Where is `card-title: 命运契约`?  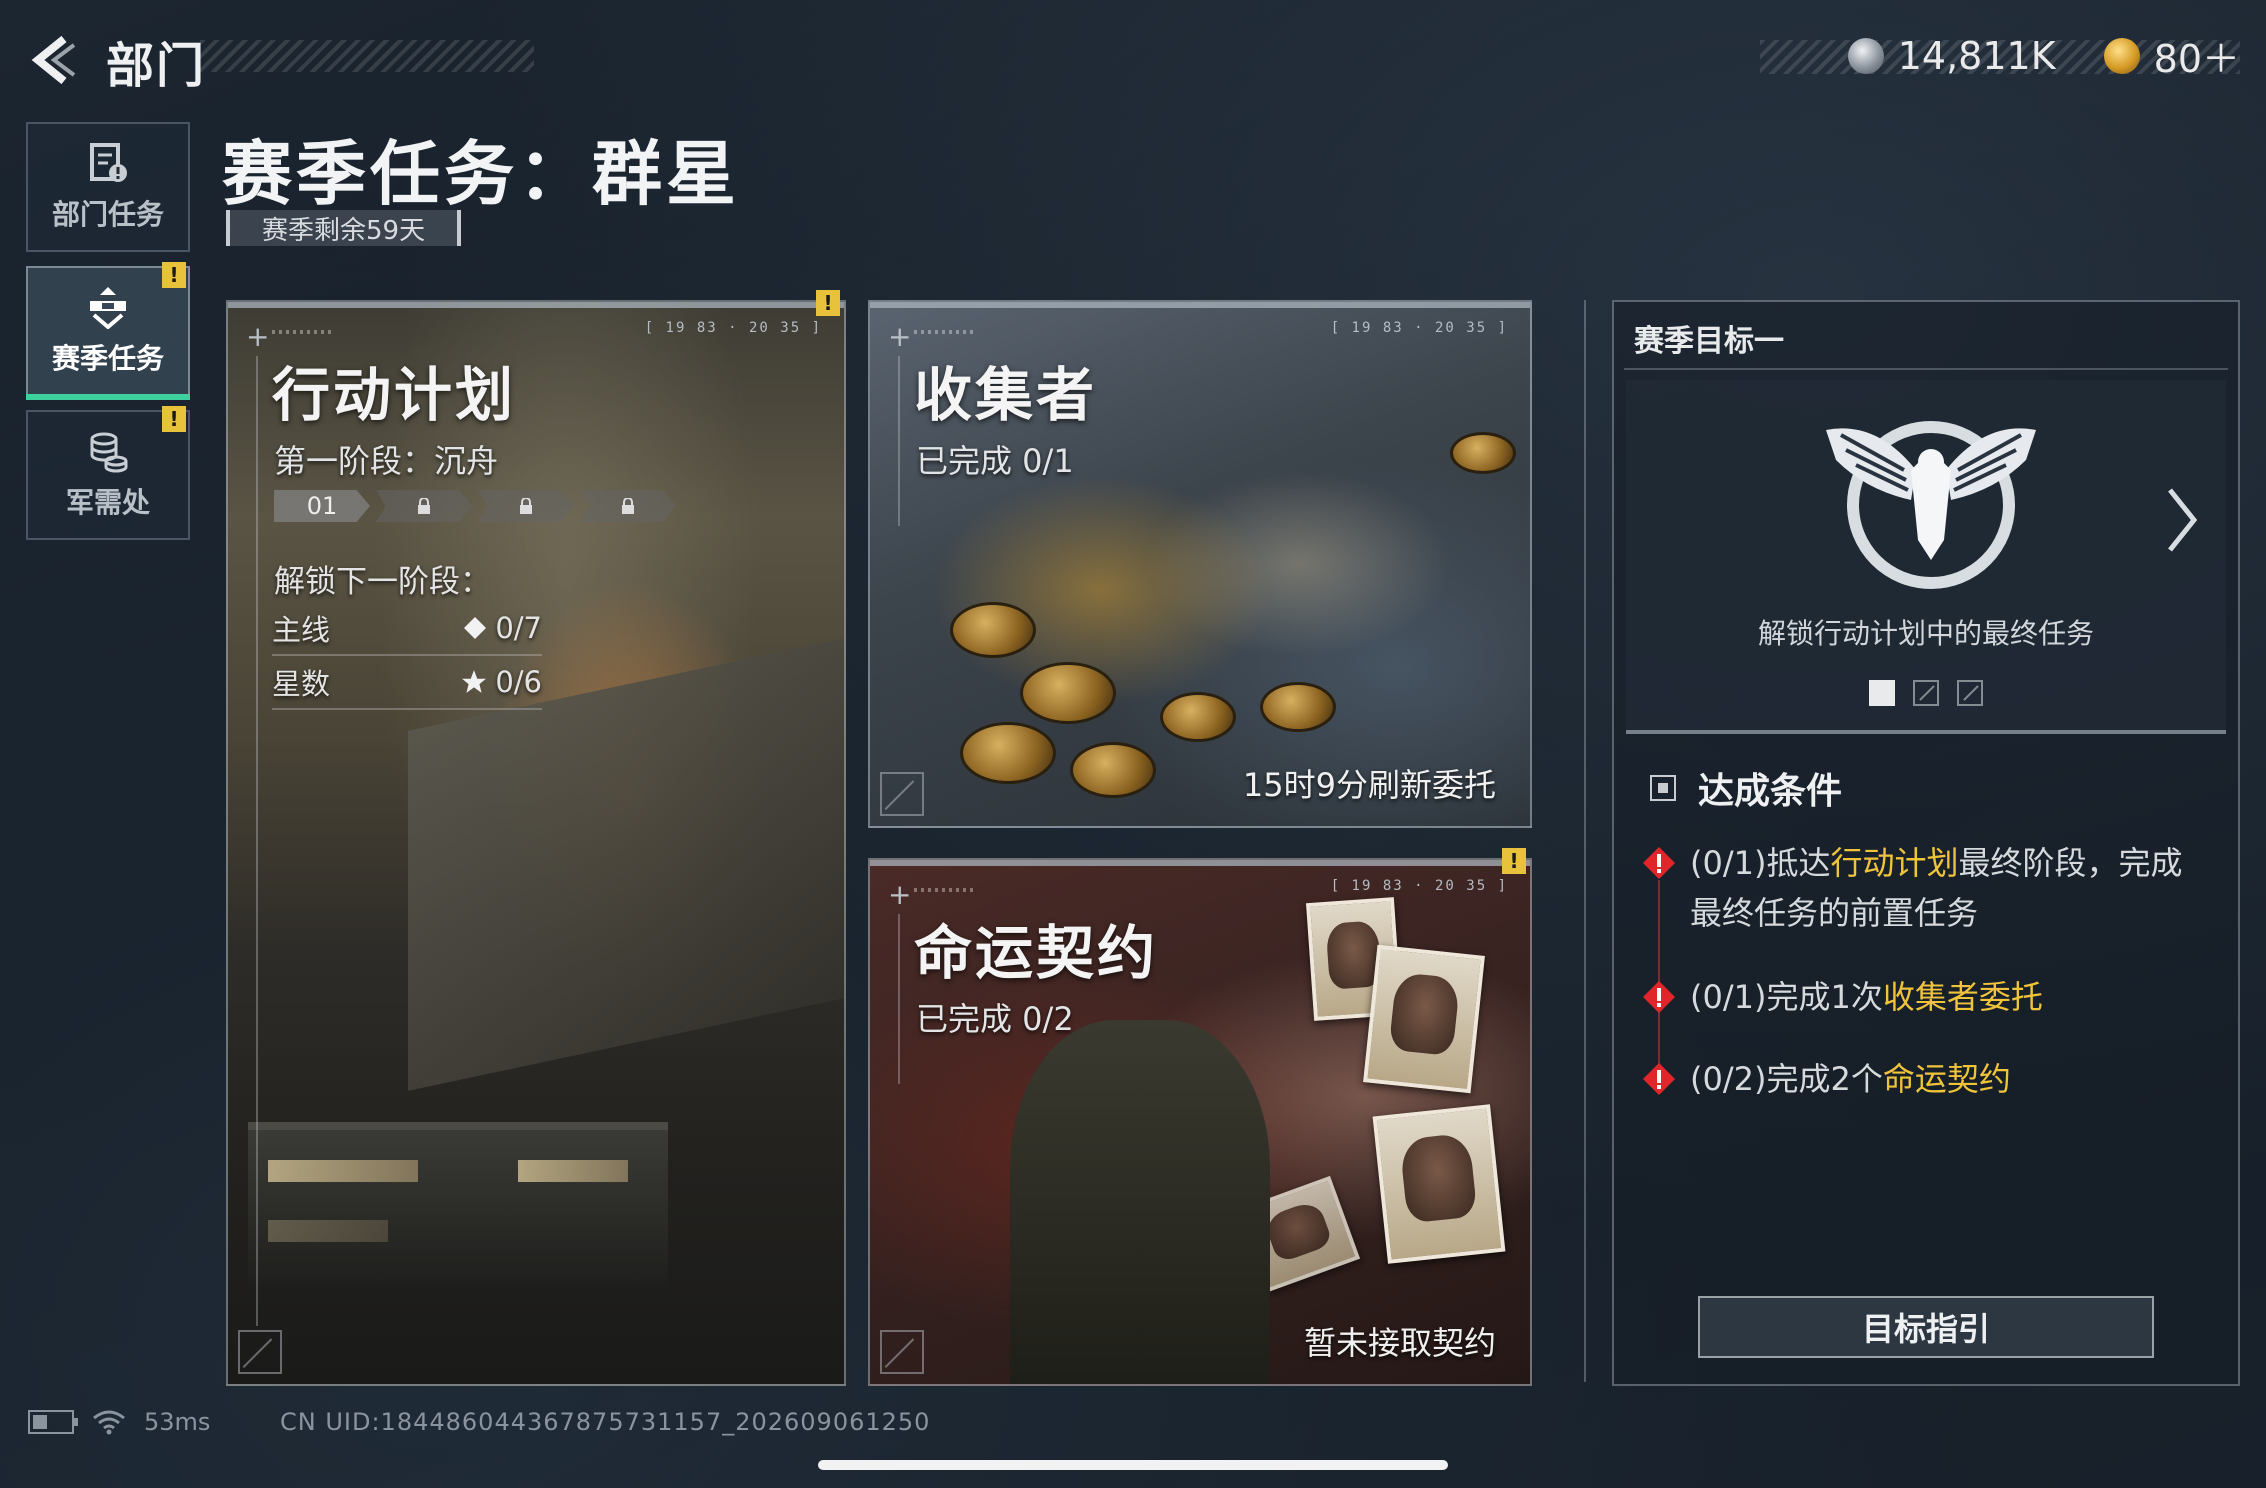 card-title: 命运契约 is located at coordinates (1036, 953).